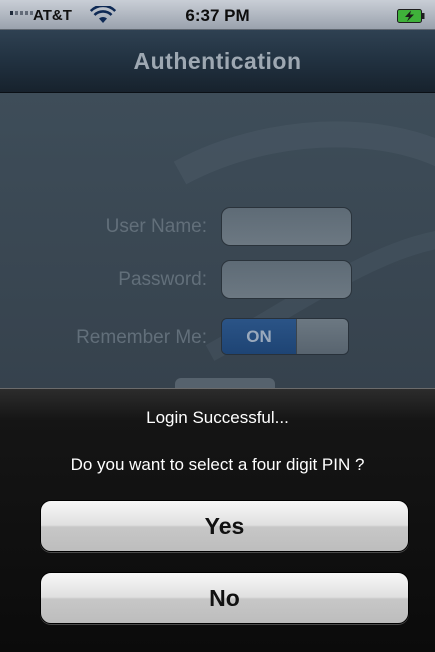 This screenshot has width=435, height=652. I want to click on username-field, so click(286, 226).